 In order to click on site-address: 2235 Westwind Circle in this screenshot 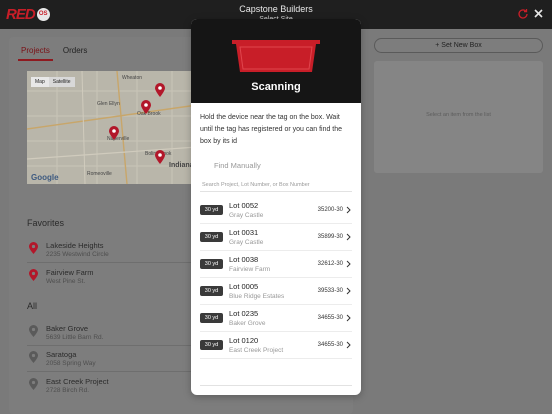, I will do `click(77, 254)`.